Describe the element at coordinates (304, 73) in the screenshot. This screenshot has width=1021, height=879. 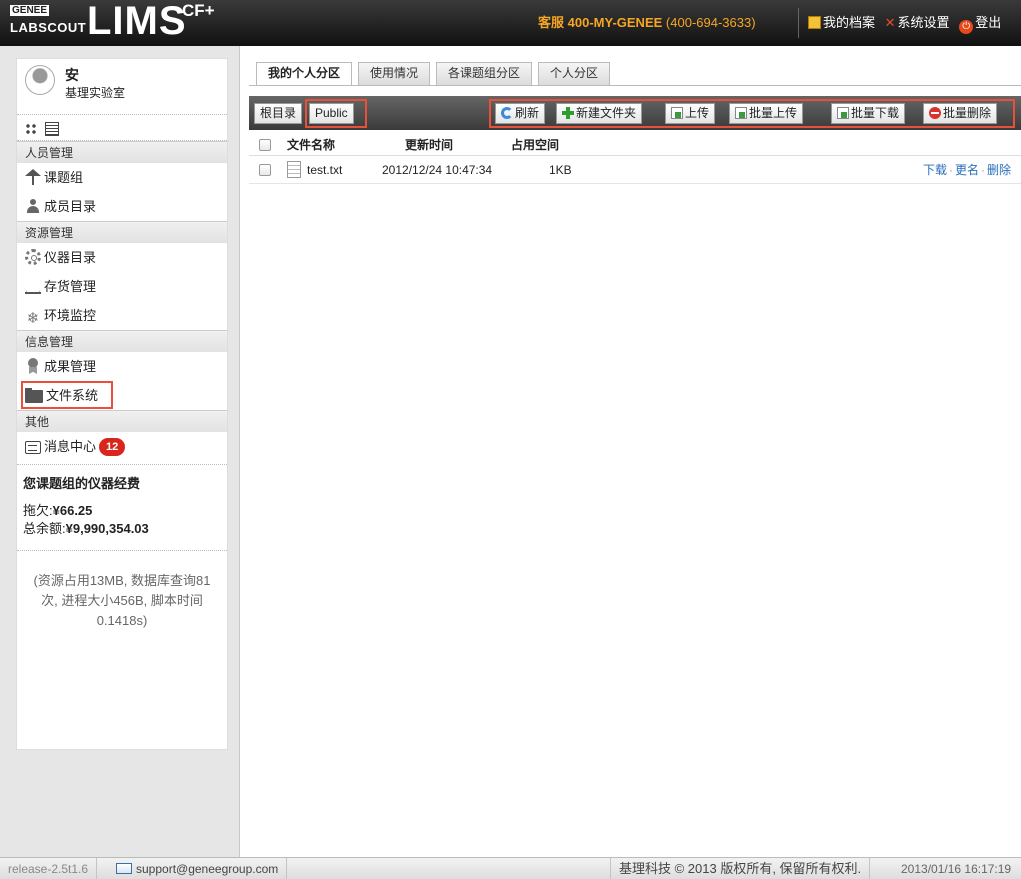
I see `tab-my-partition: 我的个人分区` at that location.